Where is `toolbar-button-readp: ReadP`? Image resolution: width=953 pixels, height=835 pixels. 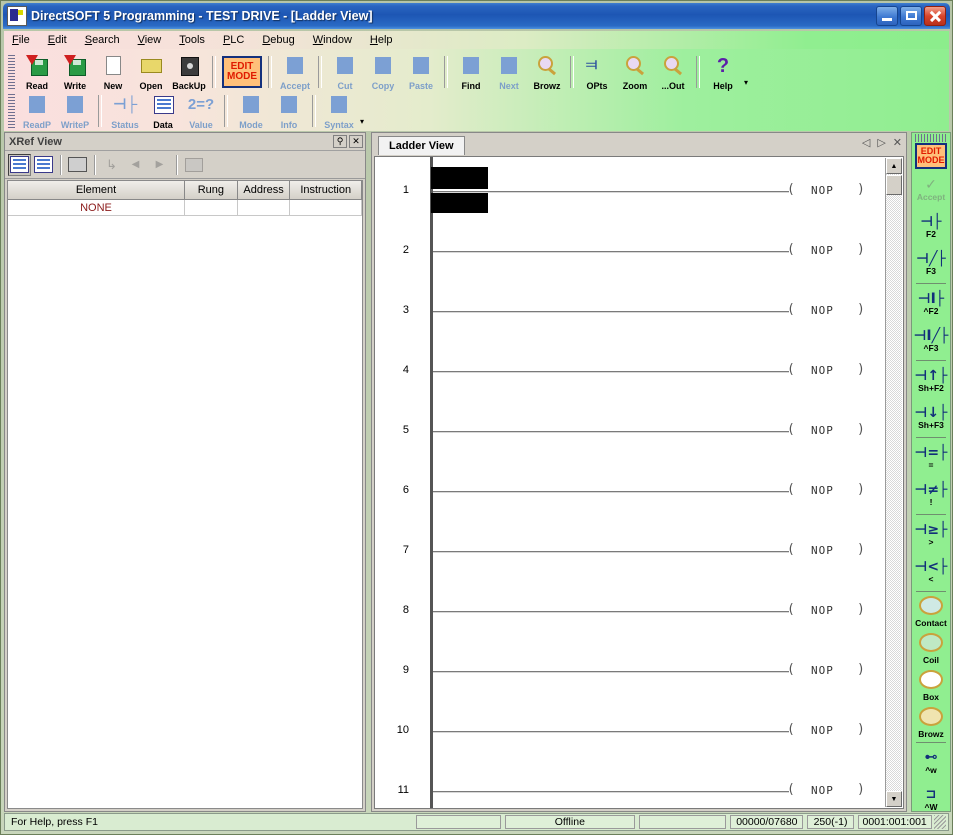 toolbar-button-readp: ReadP is located at coordinates (37, 111).